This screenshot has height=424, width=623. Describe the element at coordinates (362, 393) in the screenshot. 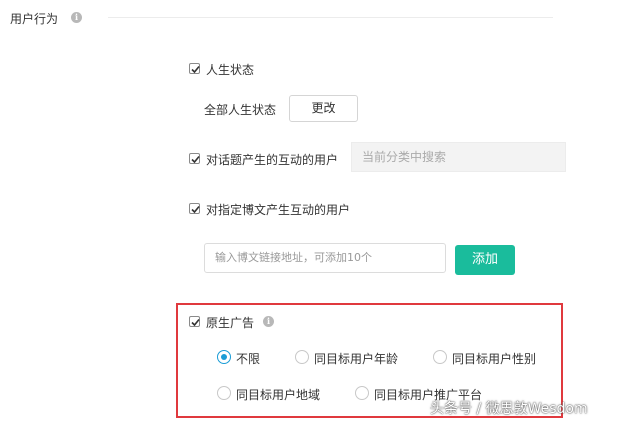

I see `radio-same-platform` at that location.